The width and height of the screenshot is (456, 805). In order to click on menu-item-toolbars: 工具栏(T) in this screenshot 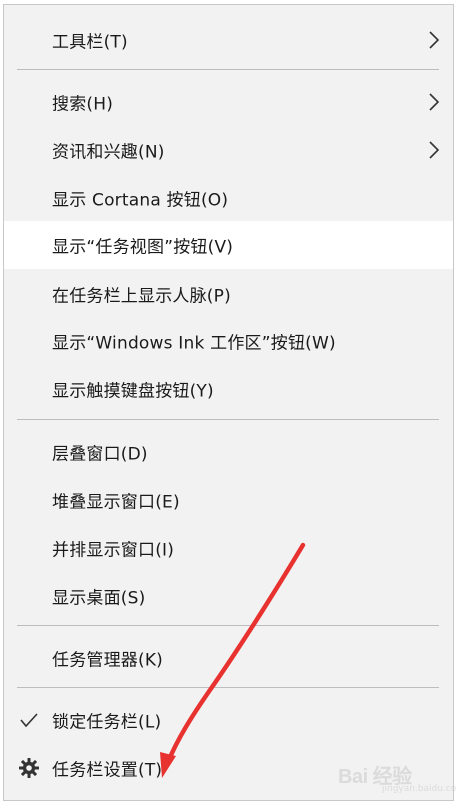, I will do `click(228, 40)`.